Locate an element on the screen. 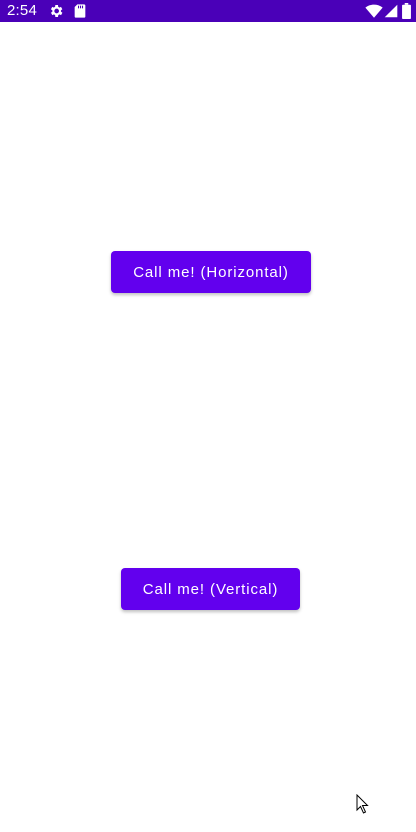  battery-icon is located at coordinates (406, 11).